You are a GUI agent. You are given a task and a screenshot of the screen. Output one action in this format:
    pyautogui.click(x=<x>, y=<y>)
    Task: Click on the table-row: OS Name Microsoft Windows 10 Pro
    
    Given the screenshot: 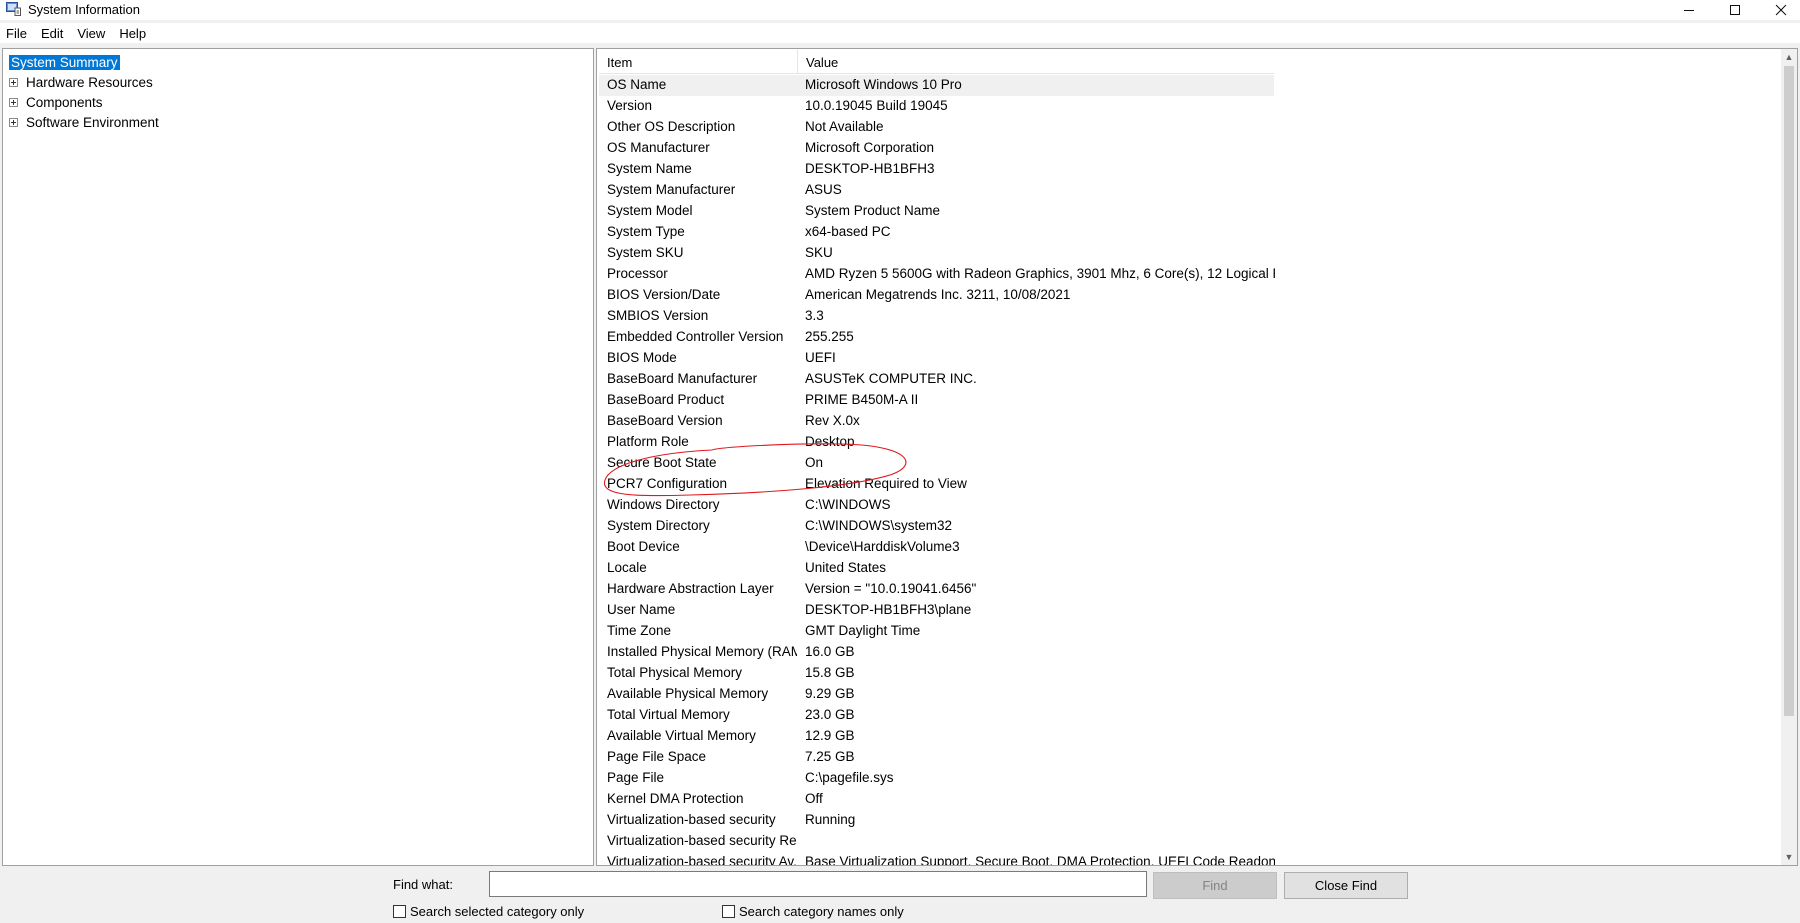 What is the action you would take?
    pyautogui.click(x=936, y=85)
    